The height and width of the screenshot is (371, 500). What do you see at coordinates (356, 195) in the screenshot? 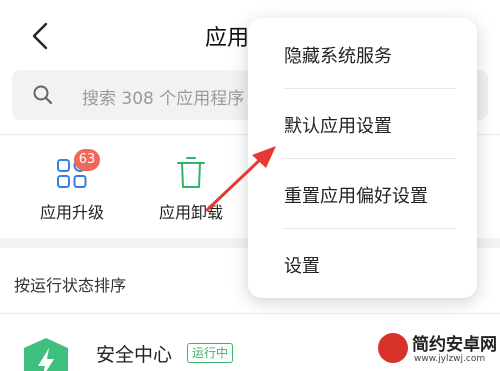
I see `menu-item-reset-app-preferences: 重置应用偏好设置` at bounding box center [356, 195].